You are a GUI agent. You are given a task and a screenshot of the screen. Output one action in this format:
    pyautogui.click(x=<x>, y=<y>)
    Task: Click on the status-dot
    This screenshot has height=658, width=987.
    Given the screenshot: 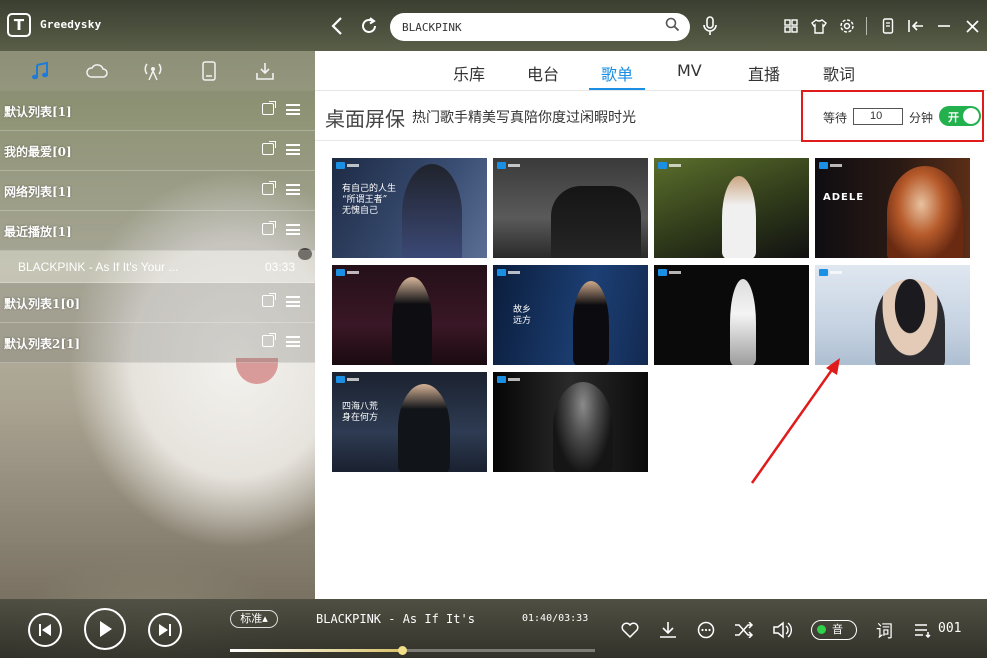 What is the action you would take?
    pyautogui.click(x=821, y=629)
    